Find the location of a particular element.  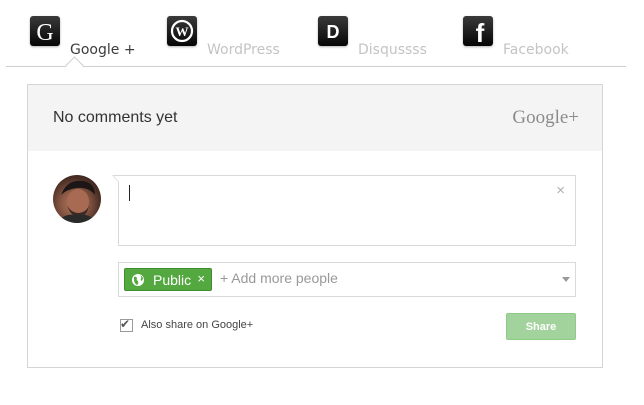

svg-text: D is located at coordinates (333, 32).